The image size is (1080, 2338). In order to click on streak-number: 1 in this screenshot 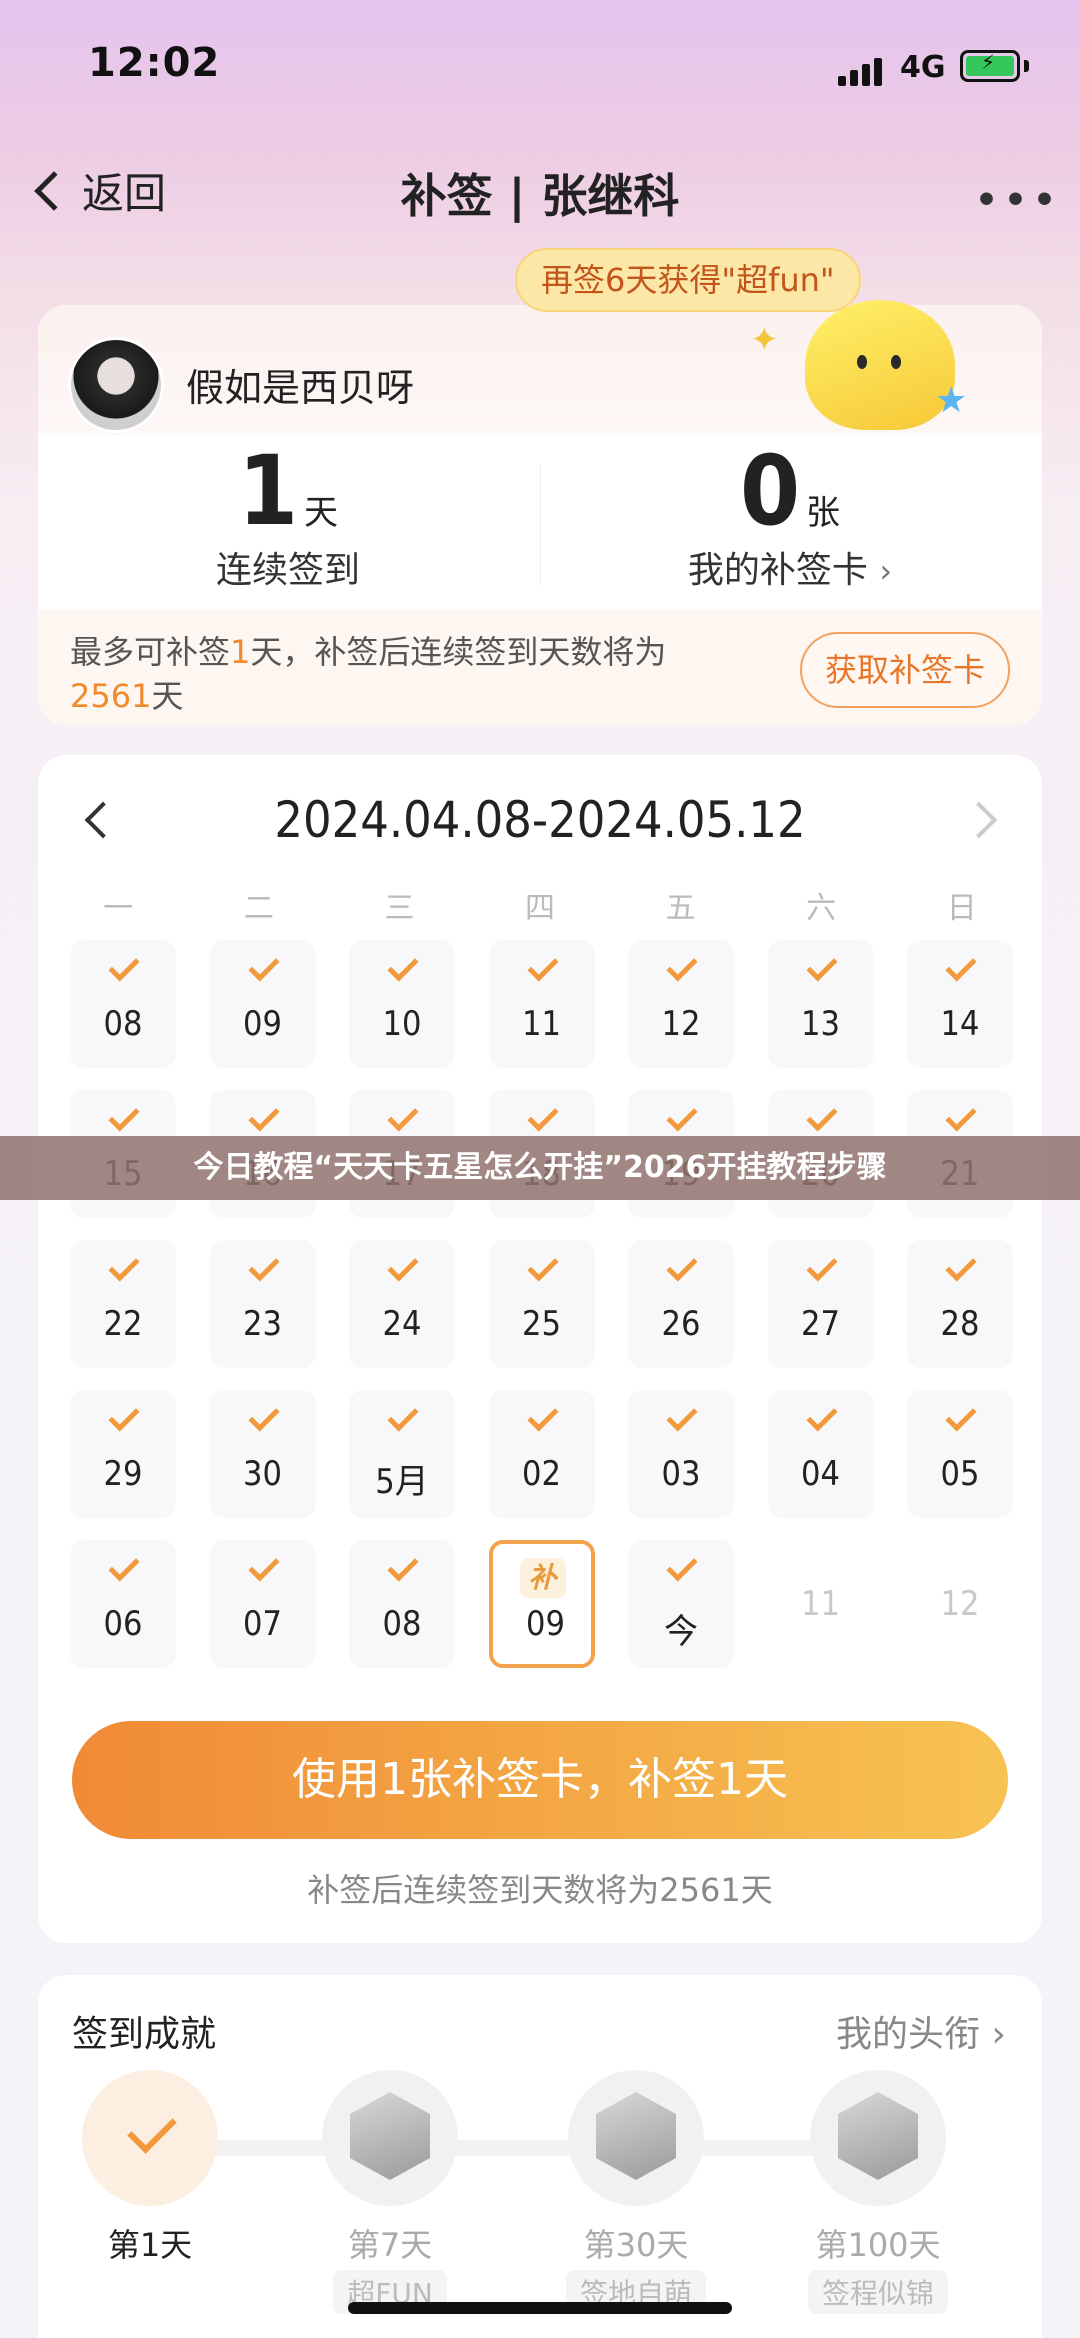, I will do `click(268, 491)`.